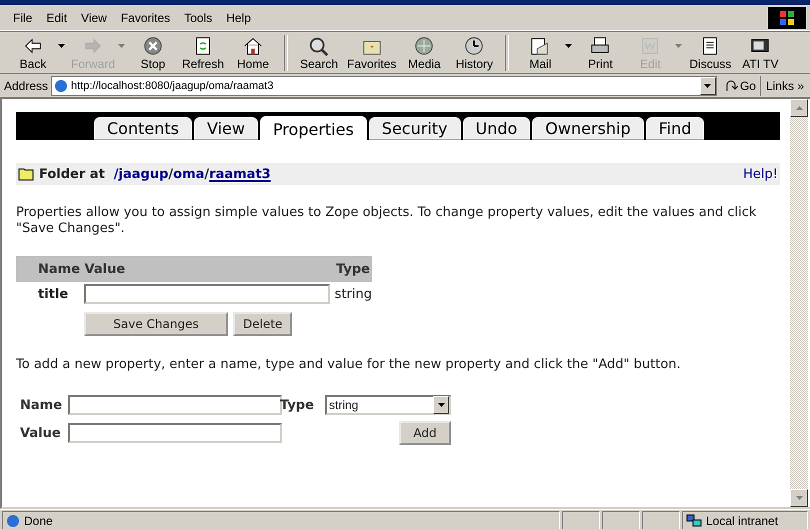 This screenshot has height=529, width=810. I want to click on menu-item: File, so click(23, 17).